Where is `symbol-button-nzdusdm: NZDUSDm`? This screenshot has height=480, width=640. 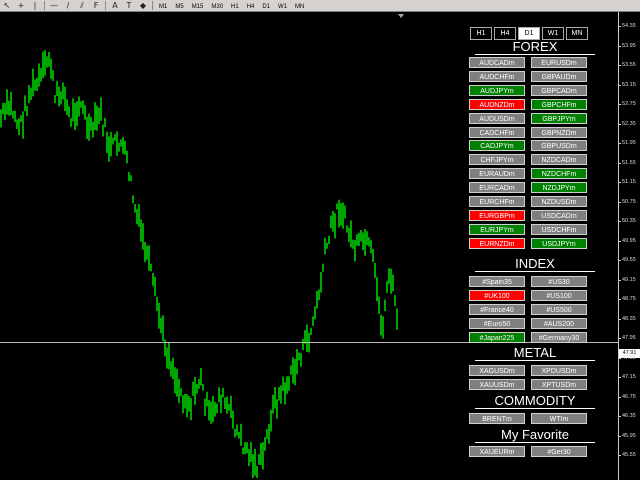 symbol-button-nzdusdm: NZDUSDm is located at coordinates (559, 201).